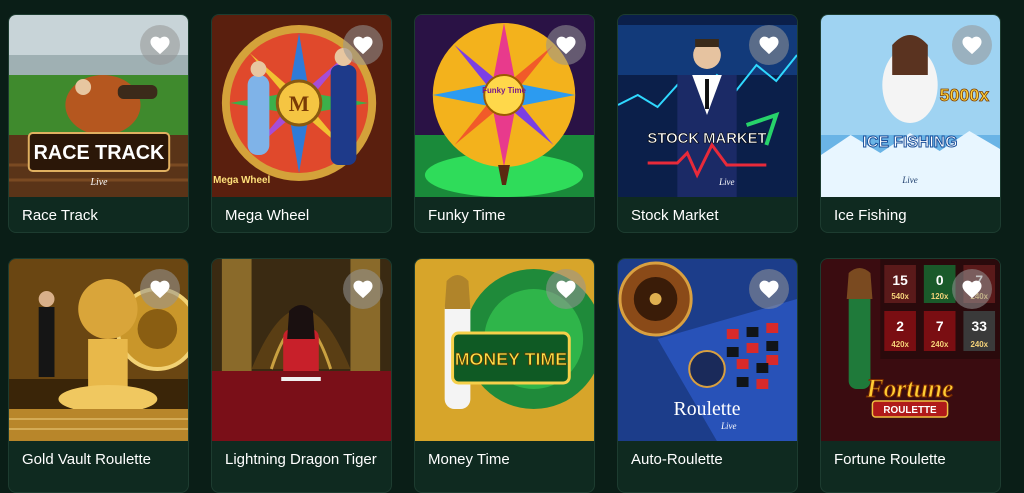 Image resolution: width=1024 pixels, height=493 pixels. I want to click on board-multiplier: 120x, so click(940, 296).